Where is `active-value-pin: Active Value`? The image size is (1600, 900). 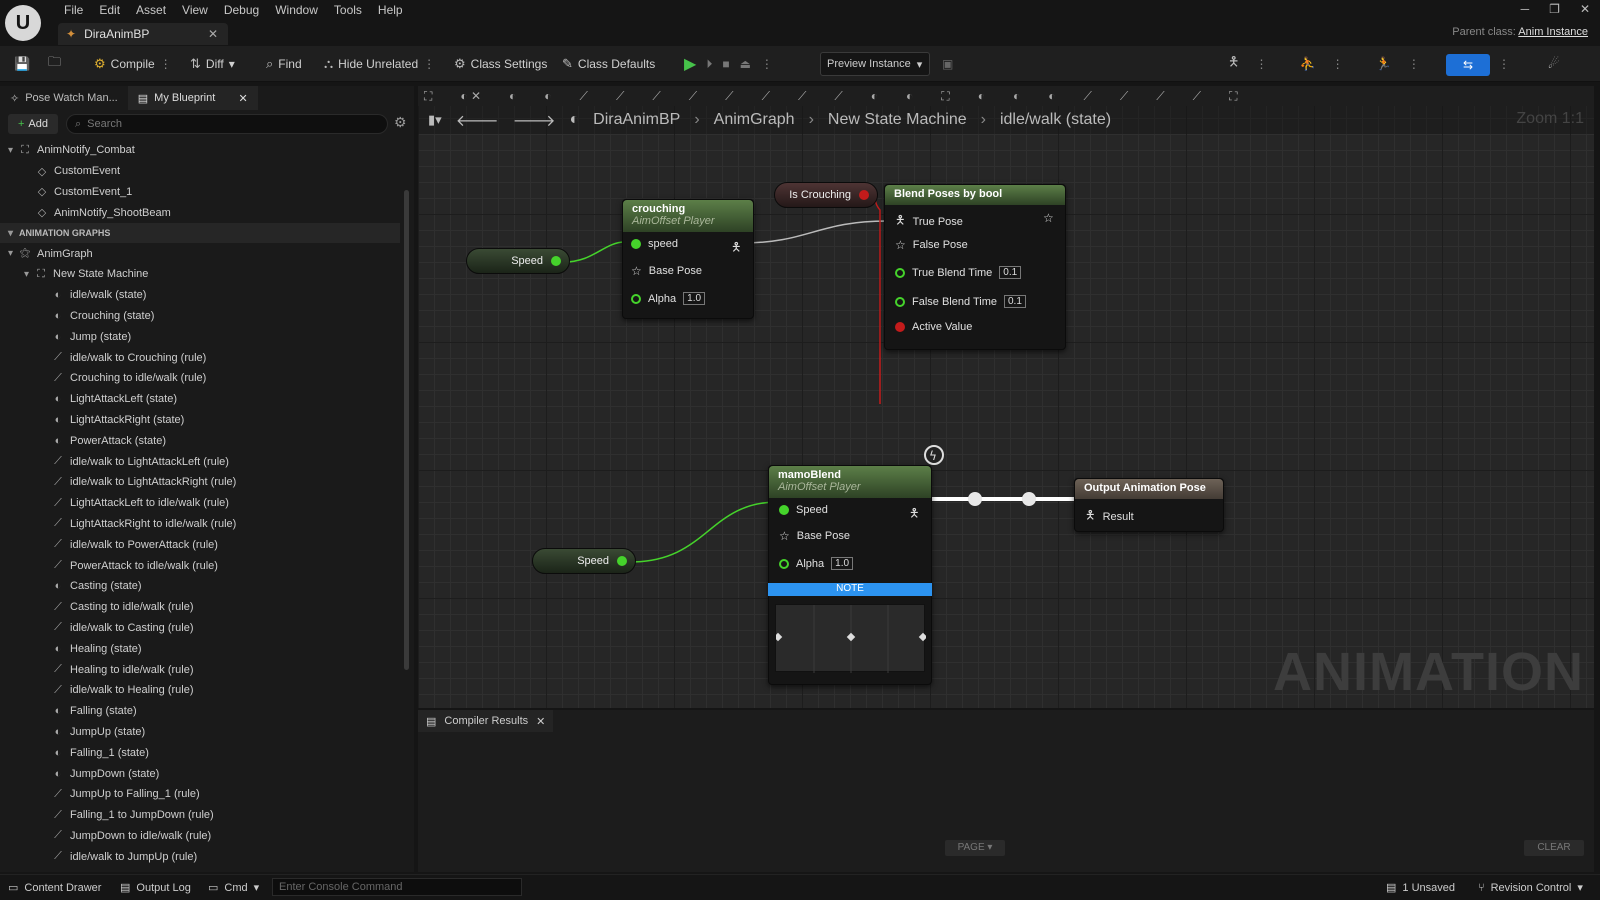
active-value-pin: Active Value is located at coordinates (933, 327).